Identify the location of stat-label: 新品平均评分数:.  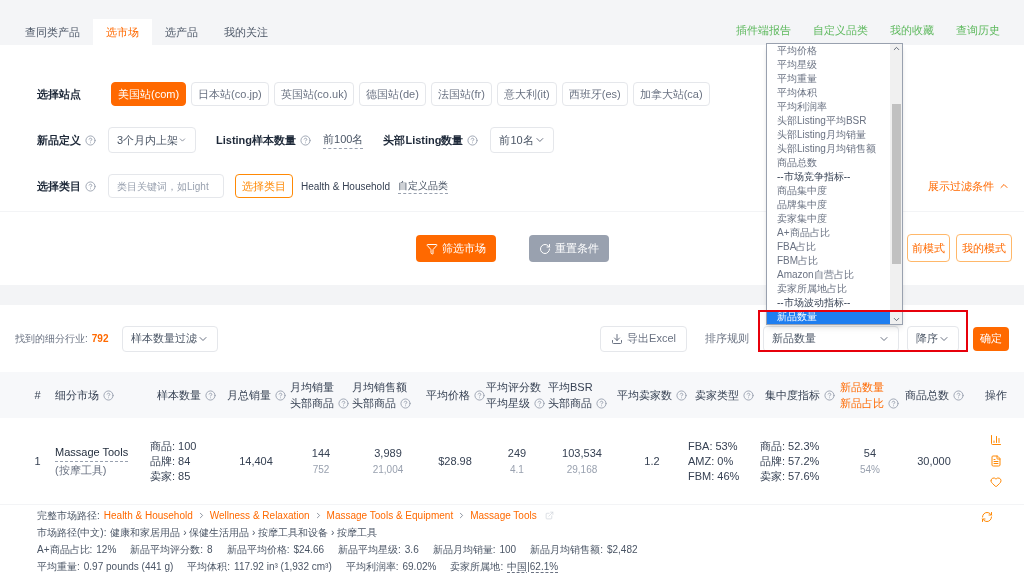
(167, 550).